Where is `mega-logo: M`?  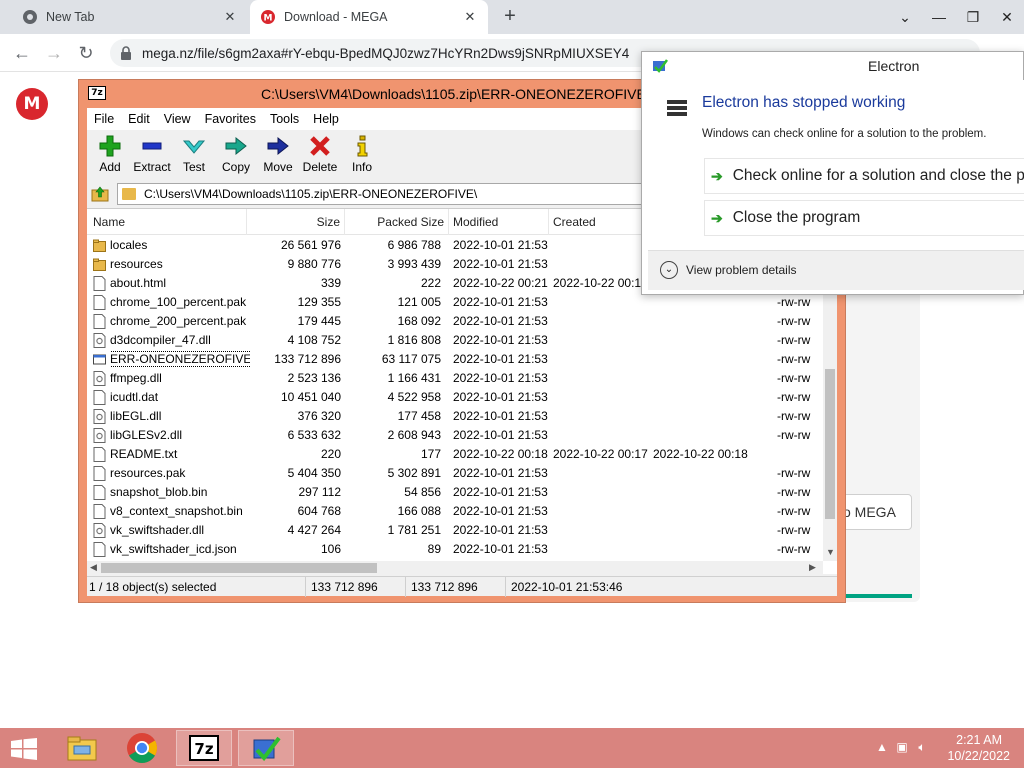 mega-logo: M is located at coordinates (32, 104).